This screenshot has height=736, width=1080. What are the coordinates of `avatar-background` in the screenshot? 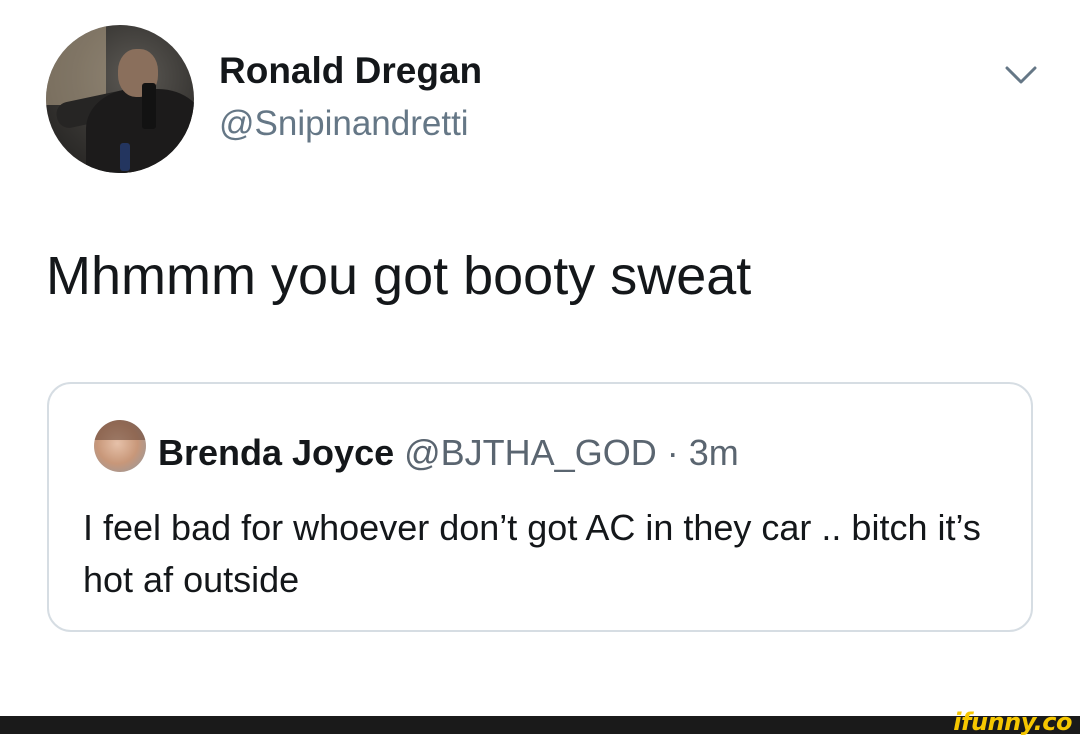 It's located at (76, 65).